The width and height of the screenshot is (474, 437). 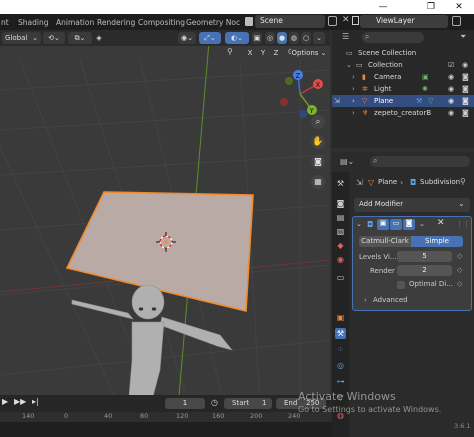 I want to click on outliner-row-light: › ✲ Light ✺ ◉ ◙, so click(x=403, y=89).